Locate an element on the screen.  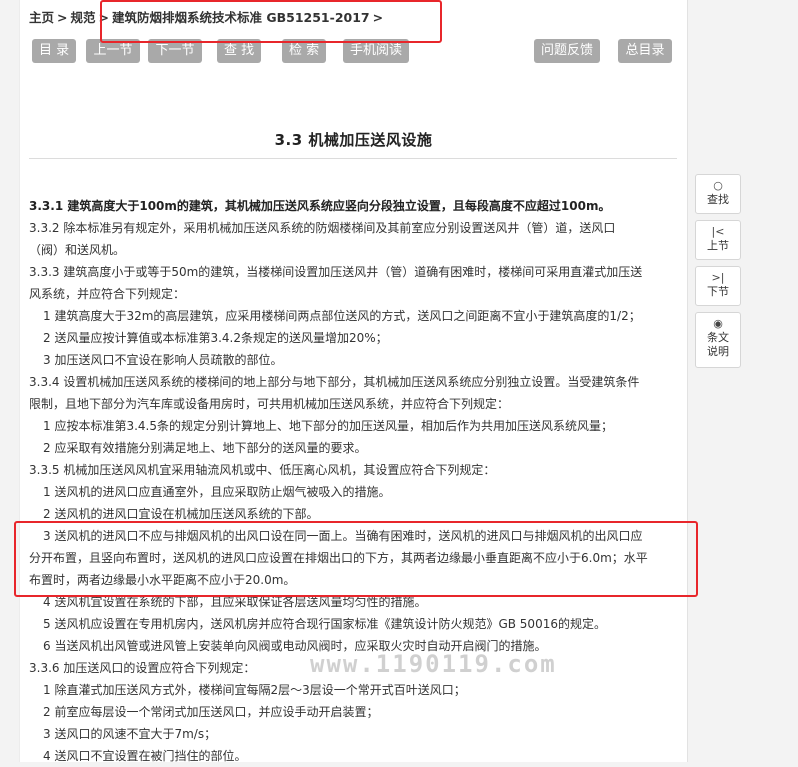
side-explanation-button: ◉ 条文 说明 is located at coordinates (718, 340).